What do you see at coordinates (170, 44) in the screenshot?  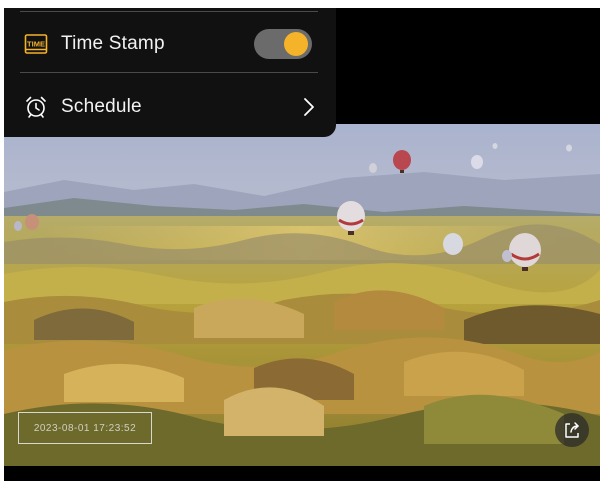 I see `time-stamp-row: TIME Time Stamp` at bounding box center [170, 44].